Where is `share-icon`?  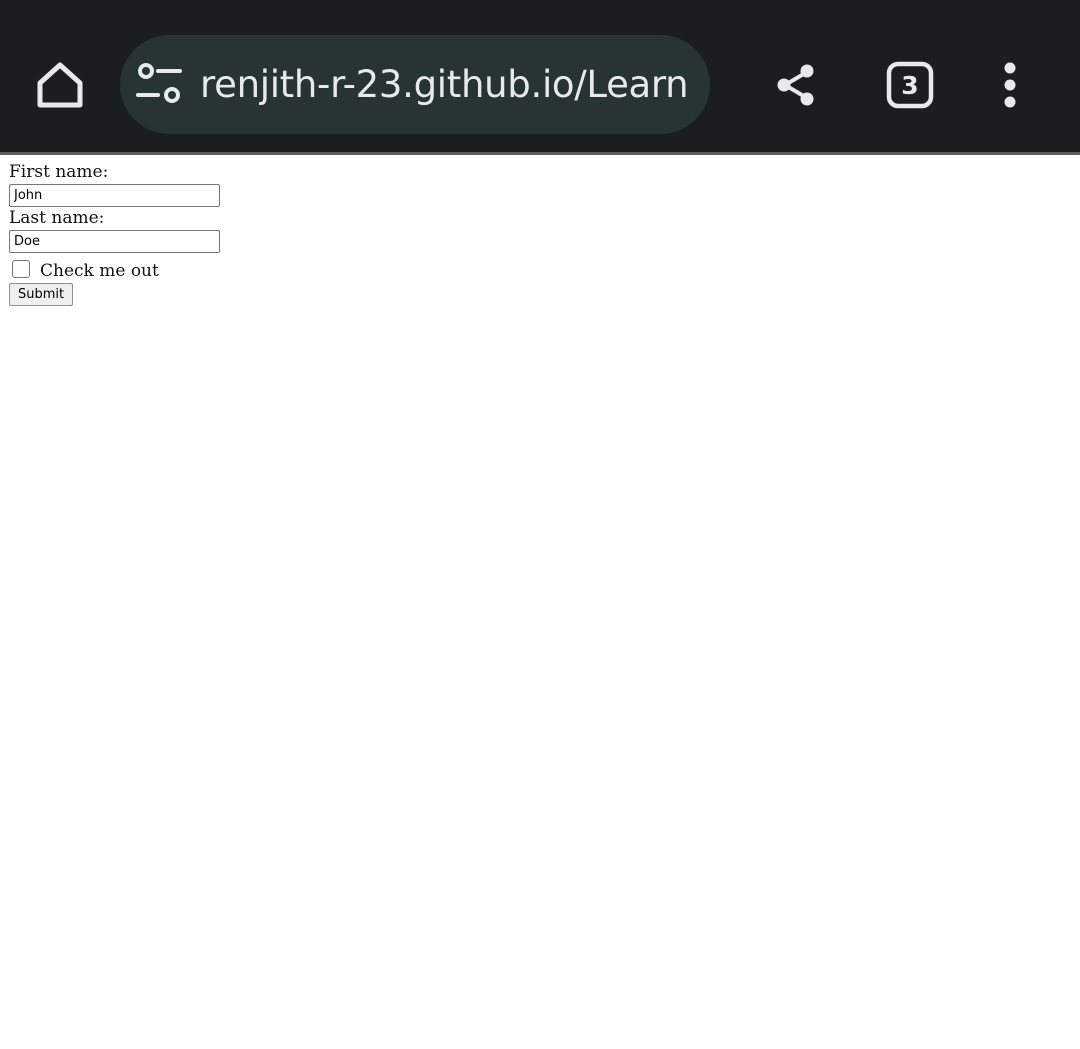
share-icon is located at coordinates (795, 85).